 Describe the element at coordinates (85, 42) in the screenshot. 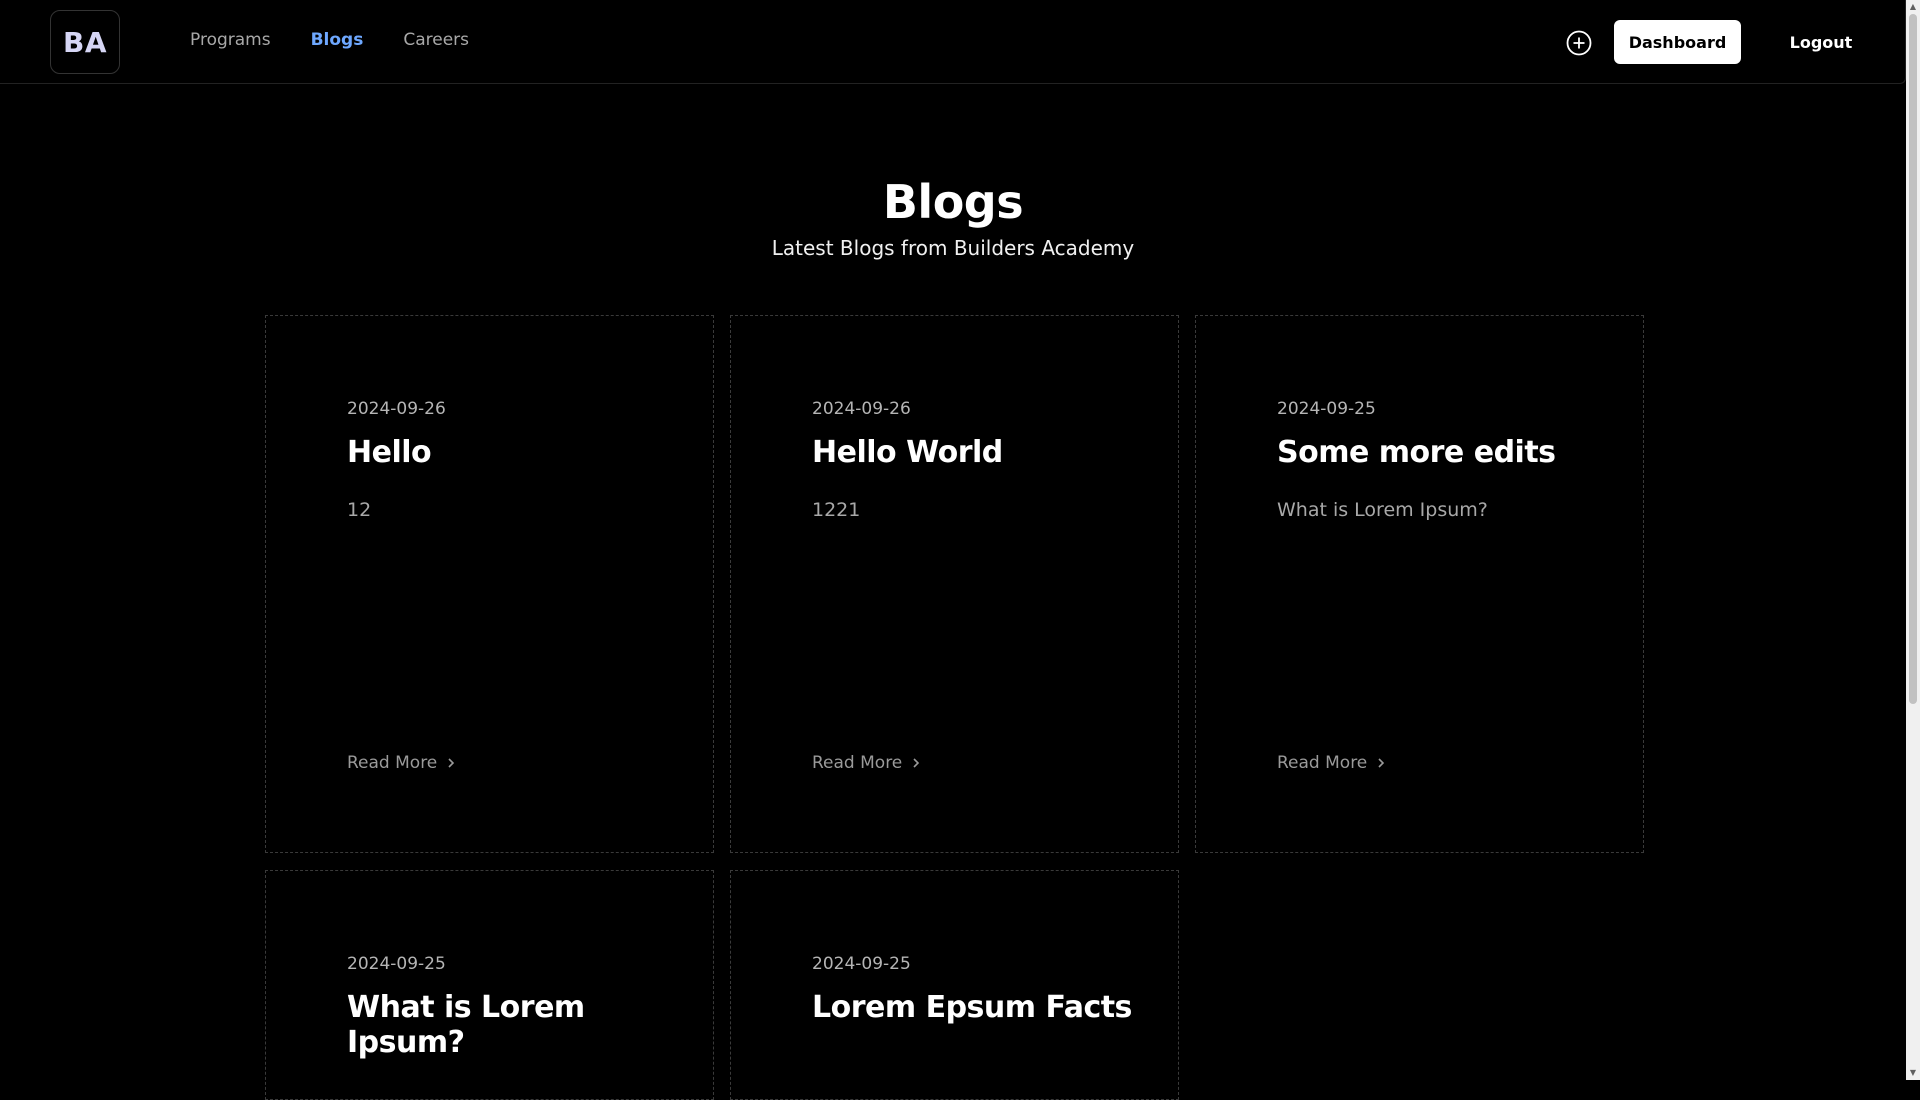

I see `brand-logo: BA` at that location.